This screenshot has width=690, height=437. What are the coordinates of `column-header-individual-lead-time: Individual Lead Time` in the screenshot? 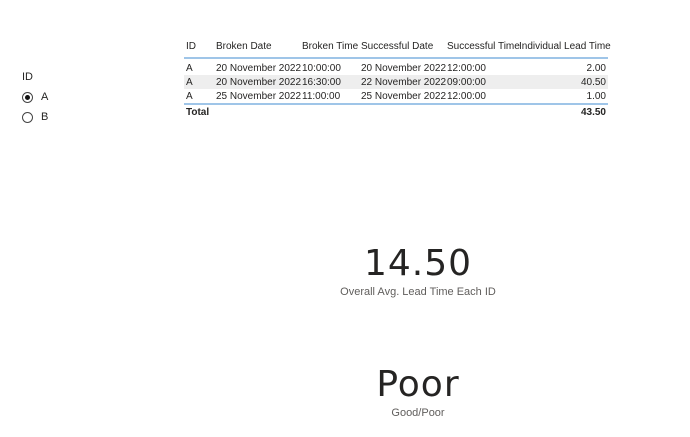 It's located at (564, 47).